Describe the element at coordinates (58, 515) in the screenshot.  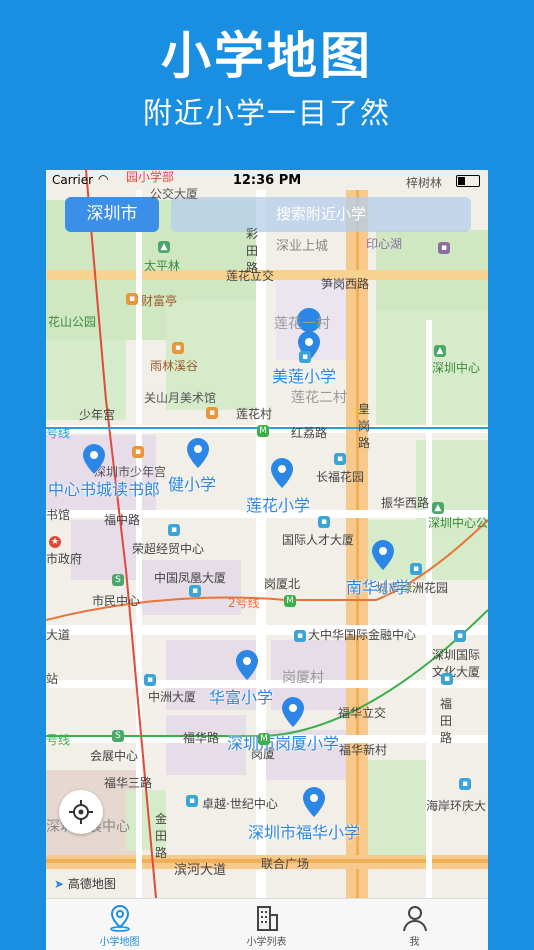
I see `map-label: 书馆` at that location.